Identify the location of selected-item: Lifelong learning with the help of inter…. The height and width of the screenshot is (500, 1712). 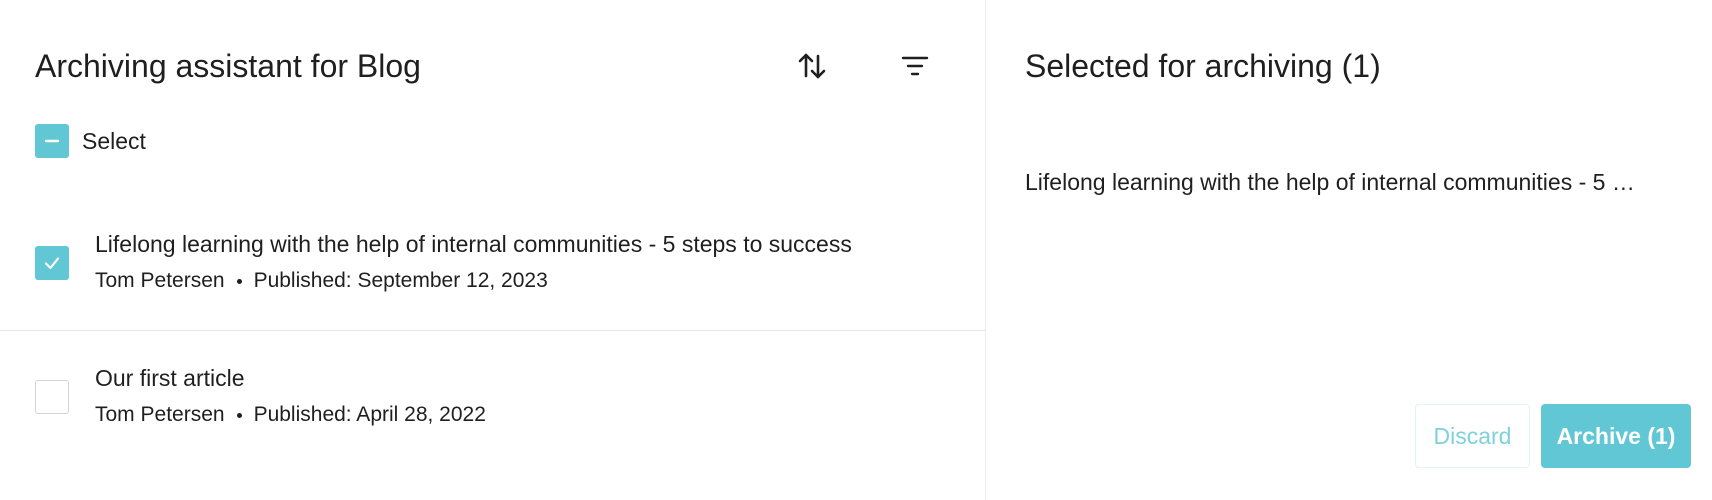
(1335, 182).